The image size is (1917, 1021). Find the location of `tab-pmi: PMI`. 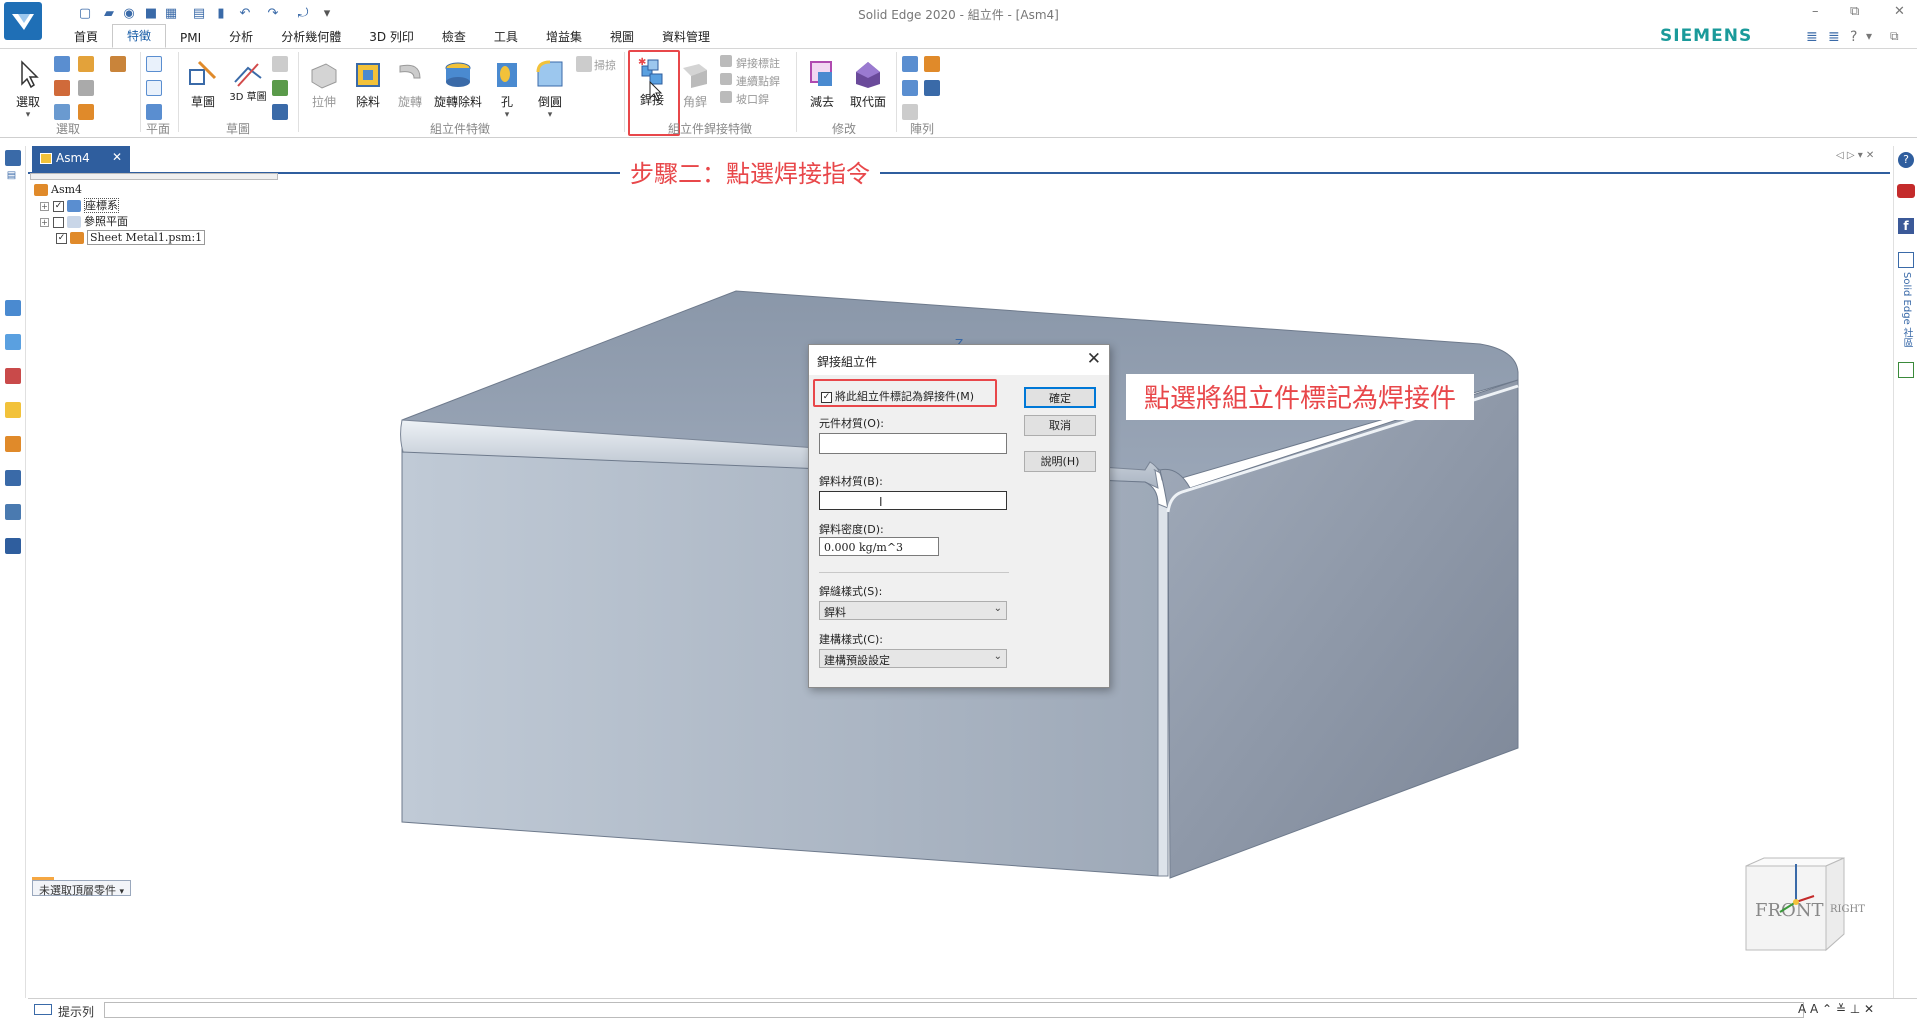

tab-pmi: PMI is located at coordinates (190, 38).